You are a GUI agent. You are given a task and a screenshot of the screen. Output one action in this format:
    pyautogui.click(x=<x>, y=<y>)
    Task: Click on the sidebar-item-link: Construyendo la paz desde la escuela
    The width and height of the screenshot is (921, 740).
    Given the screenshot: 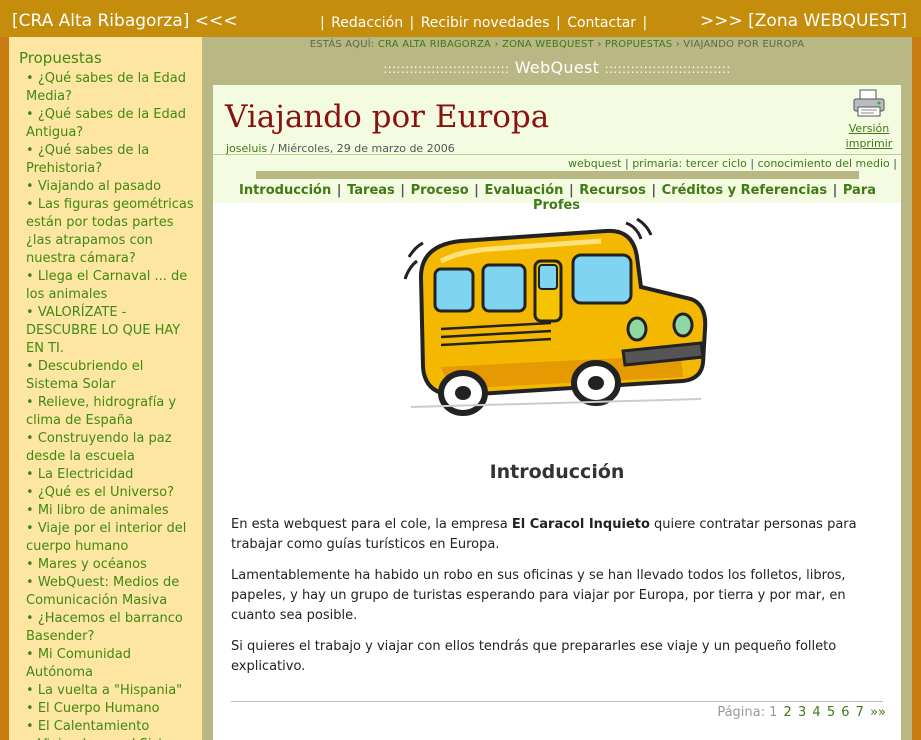 What is the action you would take?
    pyautogui.click(x=99, y=447)
    